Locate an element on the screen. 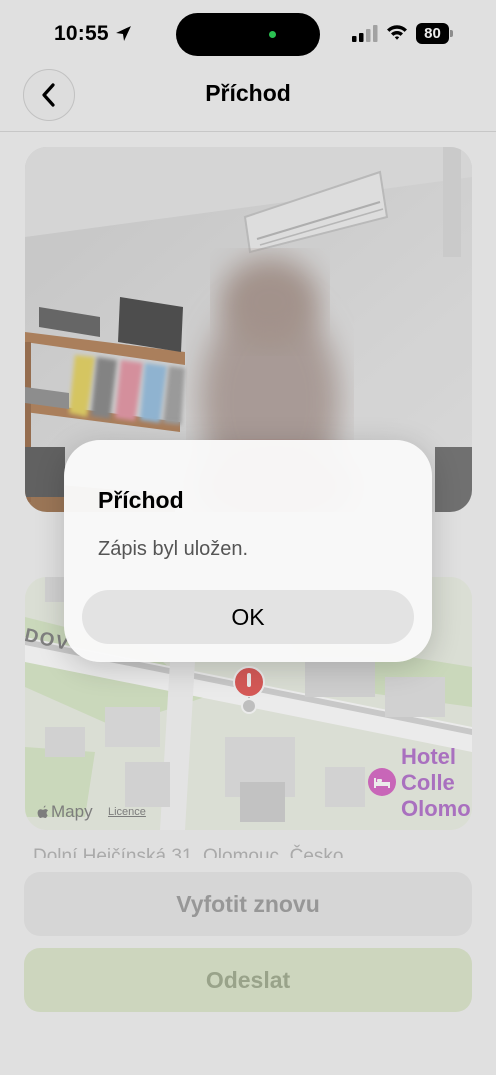 The image size is (496, 1075). alert-title: Příchod is located at coordinates (141, 500).